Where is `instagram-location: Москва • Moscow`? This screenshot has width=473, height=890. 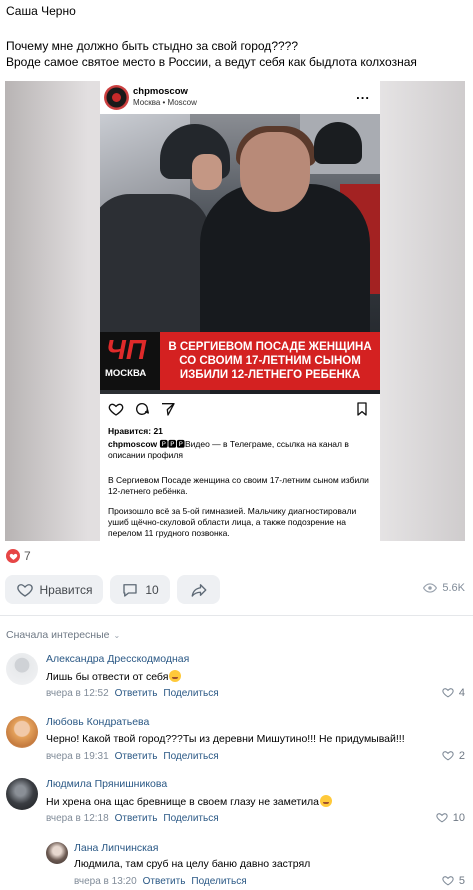 instagram-location: Москва • Moscow is located at coordinates (165, 102).